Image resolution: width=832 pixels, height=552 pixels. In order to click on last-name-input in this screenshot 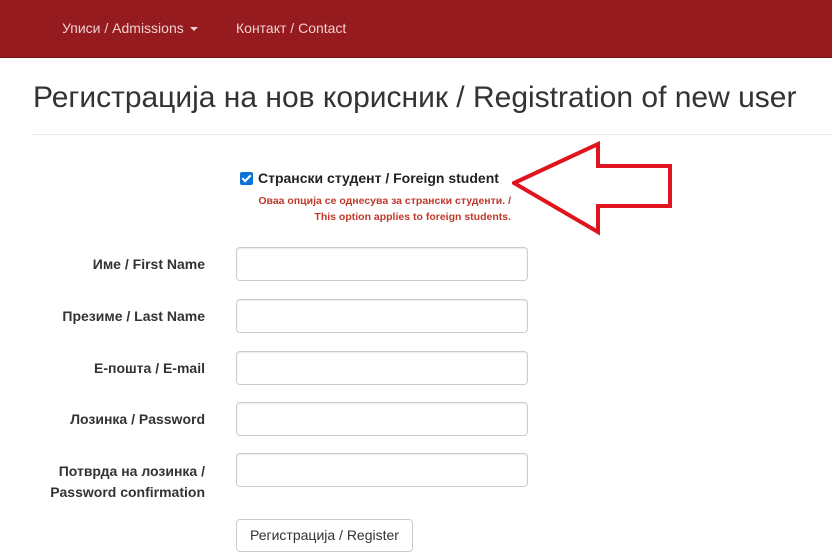, I will do `click(382, 316)`.